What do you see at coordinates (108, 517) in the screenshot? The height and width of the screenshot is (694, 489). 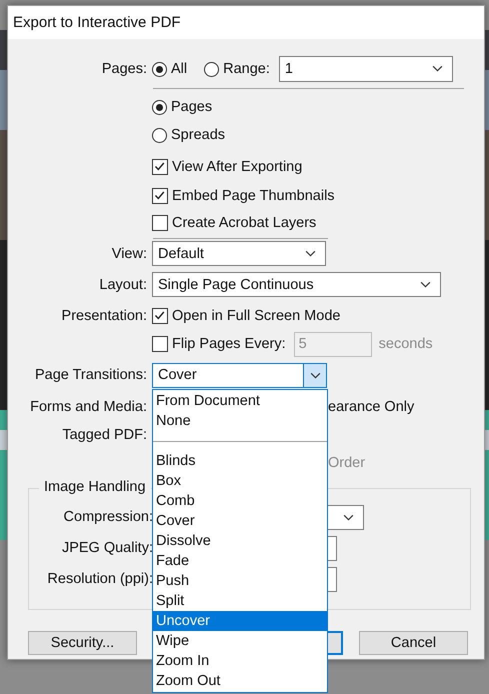 I see `field-label: Compression:` at bounding box center [108, 517].